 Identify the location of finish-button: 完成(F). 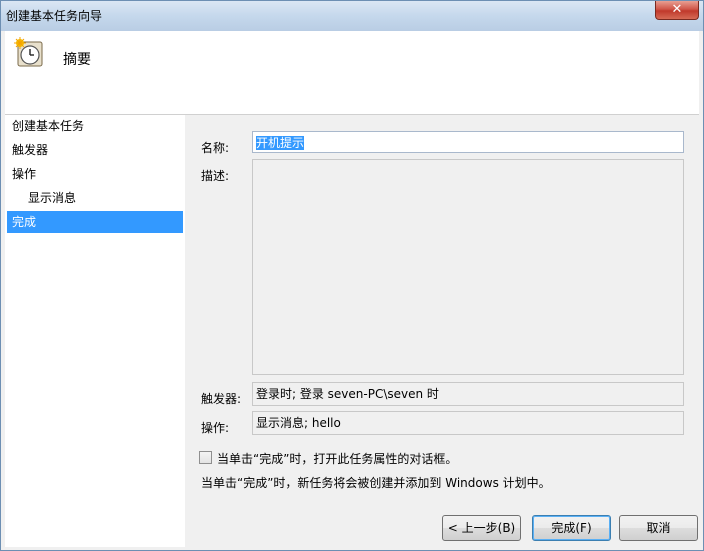
(571, 528).